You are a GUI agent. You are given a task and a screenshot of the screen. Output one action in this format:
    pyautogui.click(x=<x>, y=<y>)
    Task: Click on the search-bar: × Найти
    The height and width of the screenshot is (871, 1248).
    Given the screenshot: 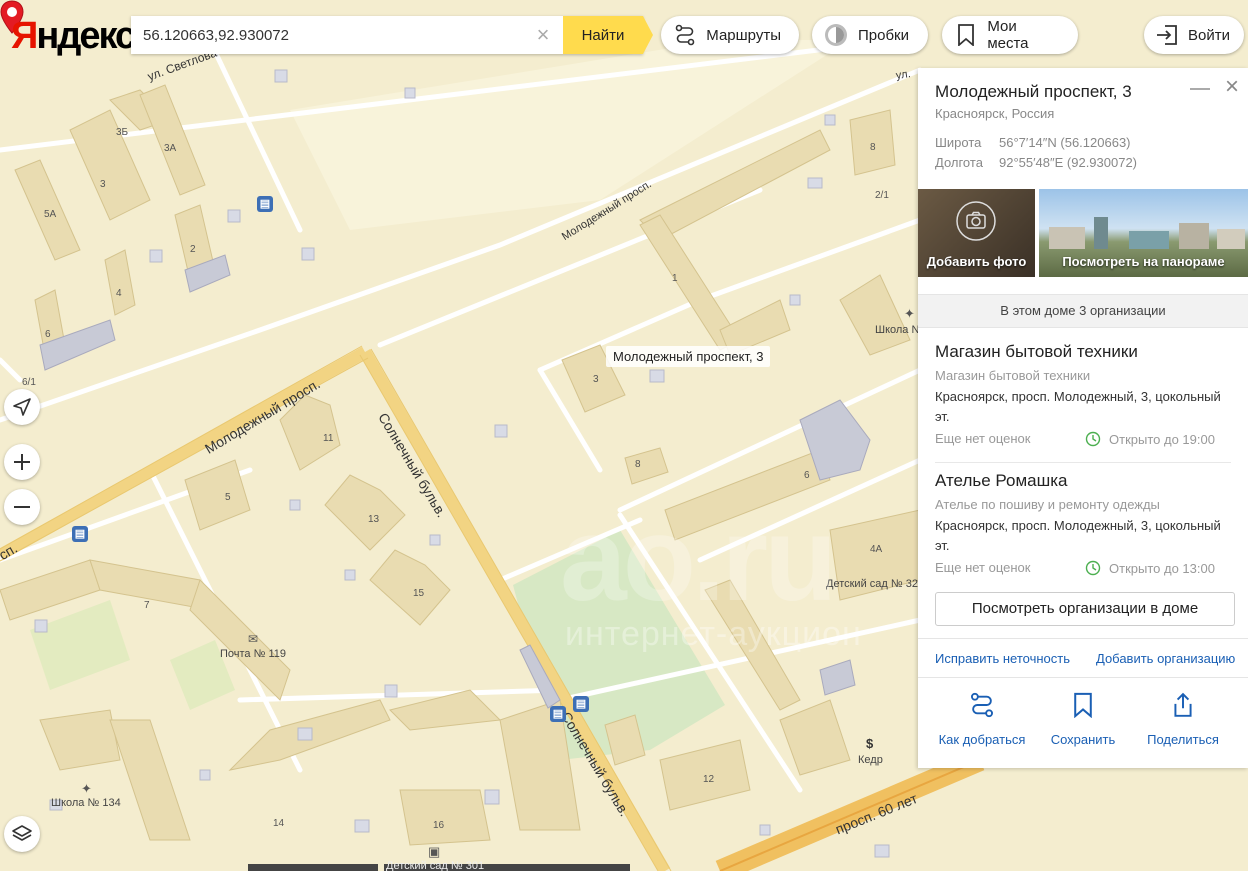 What is the action you would take?
    pyautogui.click(x=392, y=35)
    